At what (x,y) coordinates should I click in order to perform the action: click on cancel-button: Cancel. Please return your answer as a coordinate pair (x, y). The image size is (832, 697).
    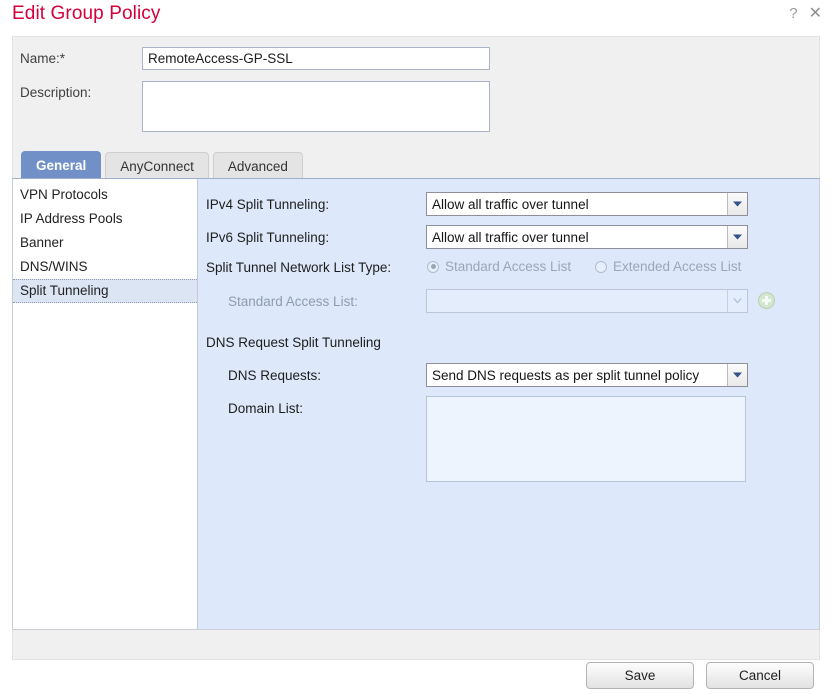
    Looking at the image, I should click on (760, 675).